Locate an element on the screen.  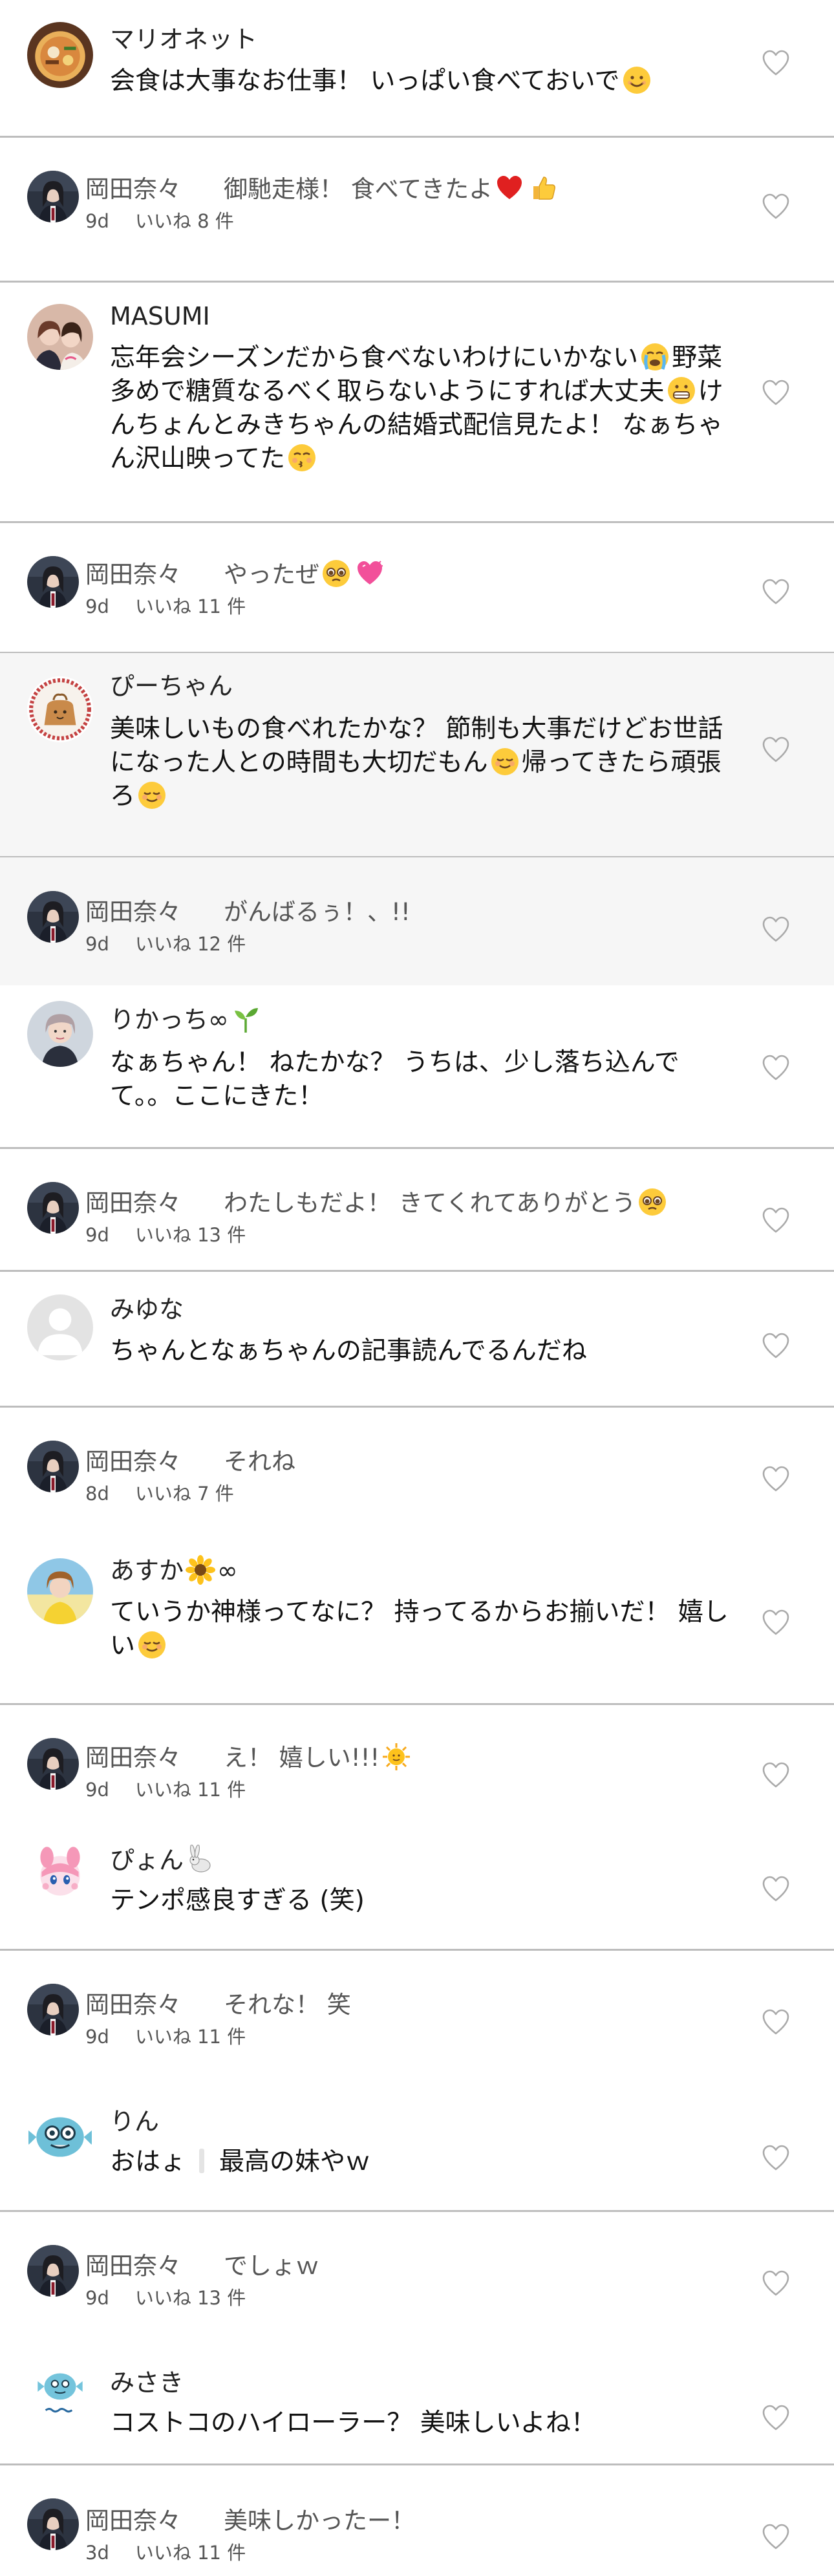
reply-item: 岡田奈々 わたしもだよ！ きてくれてありがとう 9d いいね 13 件 is located at coordinates (417, 1209).